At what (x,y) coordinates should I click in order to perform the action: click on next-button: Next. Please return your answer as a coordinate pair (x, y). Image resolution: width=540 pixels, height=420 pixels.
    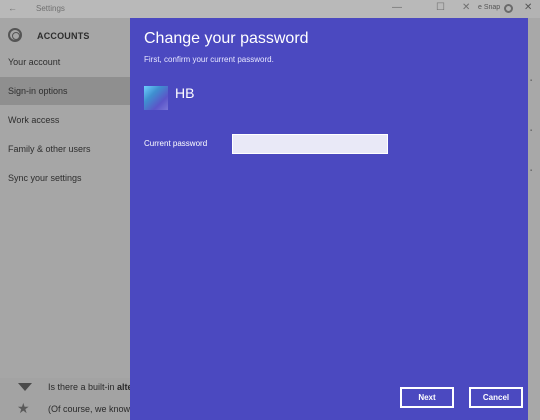
    Looking at the image, I should click on (427, 397).